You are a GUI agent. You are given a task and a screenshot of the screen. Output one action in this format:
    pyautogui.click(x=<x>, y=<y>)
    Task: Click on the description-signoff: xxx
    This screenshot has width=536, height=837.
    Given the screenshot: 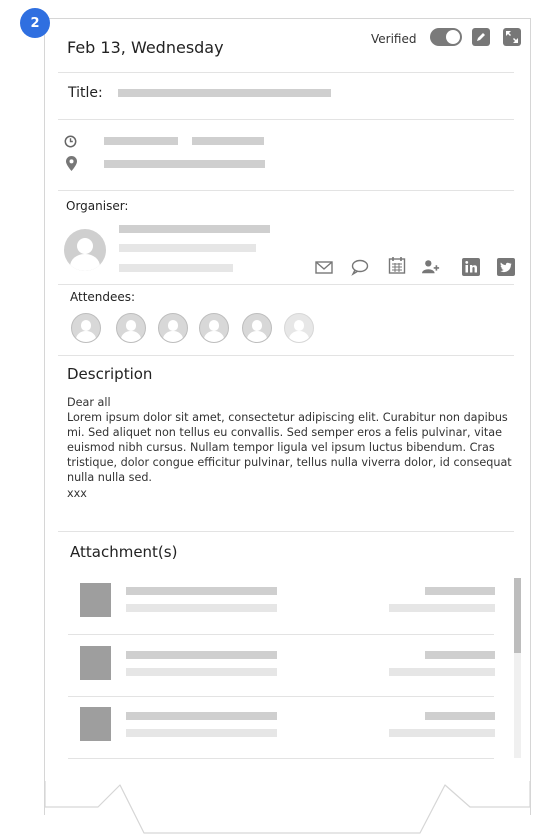 What is the action you would take?
    pyautogui.click(x=77, y=493)
    